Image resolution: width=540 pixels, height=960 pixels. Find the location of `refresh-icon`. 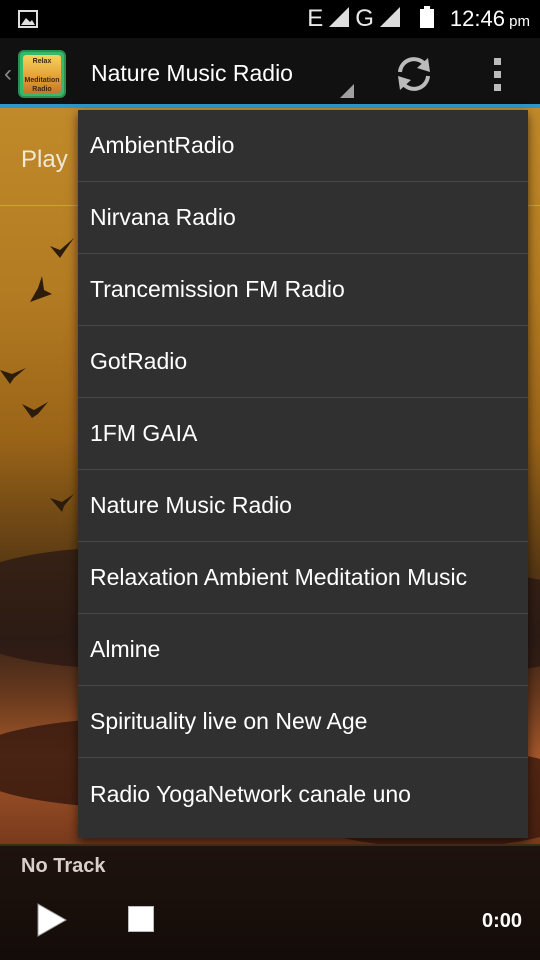

refresh-icon is located at coordinates (414, 74).